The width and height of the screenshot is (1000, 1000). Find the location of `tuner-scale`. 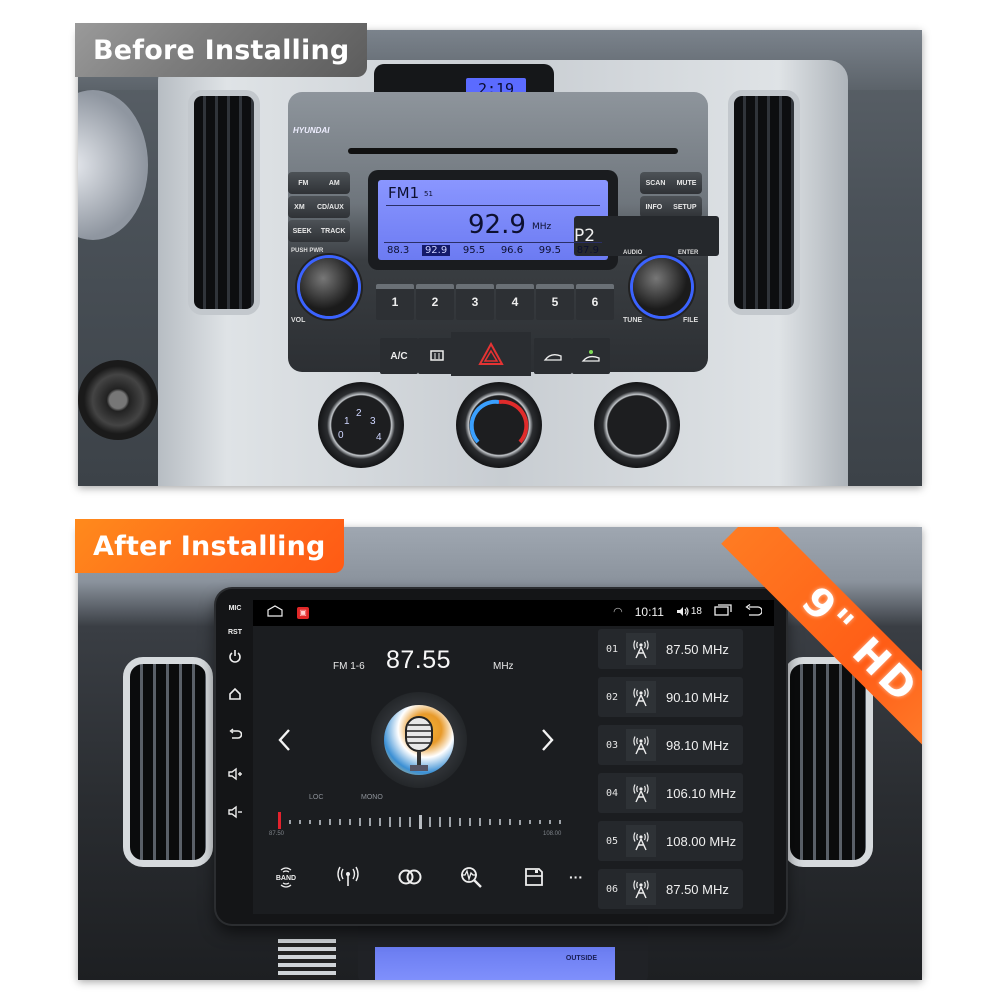

tuner-scale is located at coordinates (418, 820).